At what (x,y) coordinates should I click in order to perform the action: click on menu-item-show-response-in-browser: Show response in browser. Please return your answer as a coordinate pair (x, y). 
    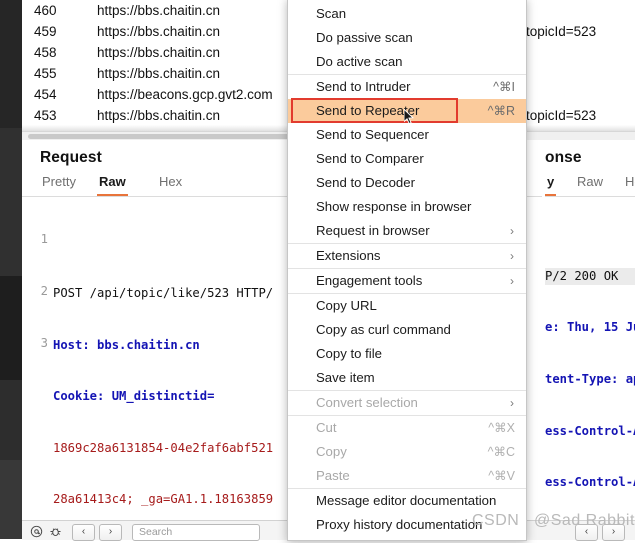
    Looking at the image, I should click on (407, 207).